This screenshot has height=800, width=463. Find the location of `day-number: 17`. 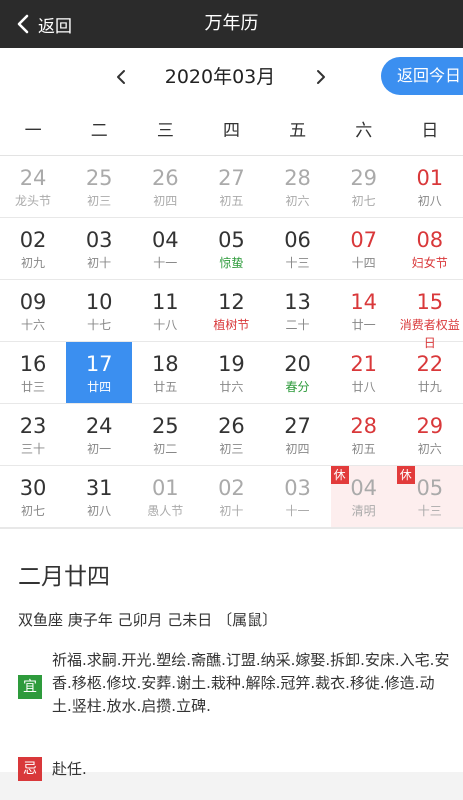

day-number: 17 is located at coordinates (99, 364).